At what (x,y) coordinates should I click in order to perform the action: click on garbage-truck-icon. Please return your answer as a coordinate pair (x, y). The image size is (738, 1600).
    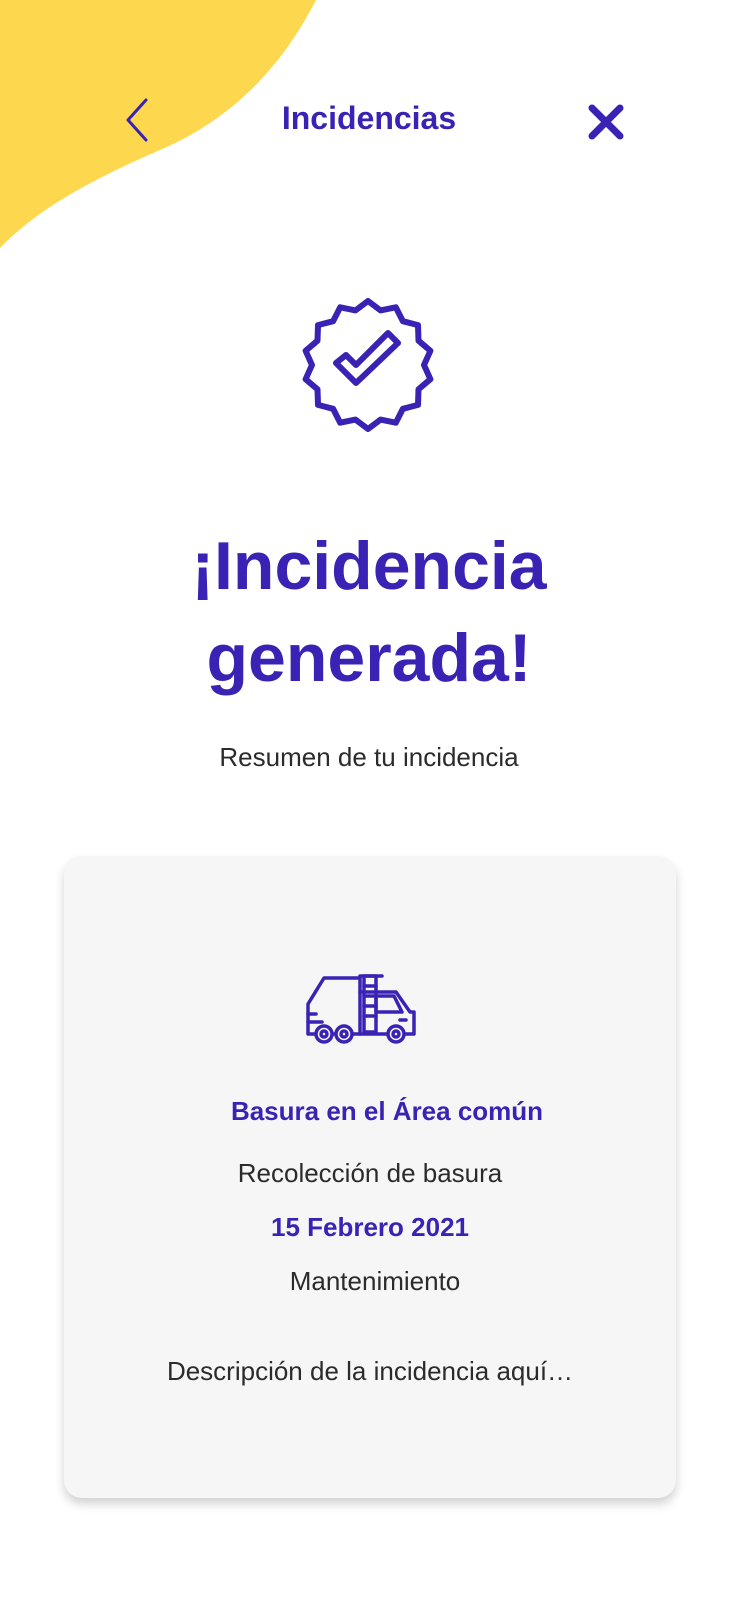
    Looking at the image, I should click on (361, 1009).